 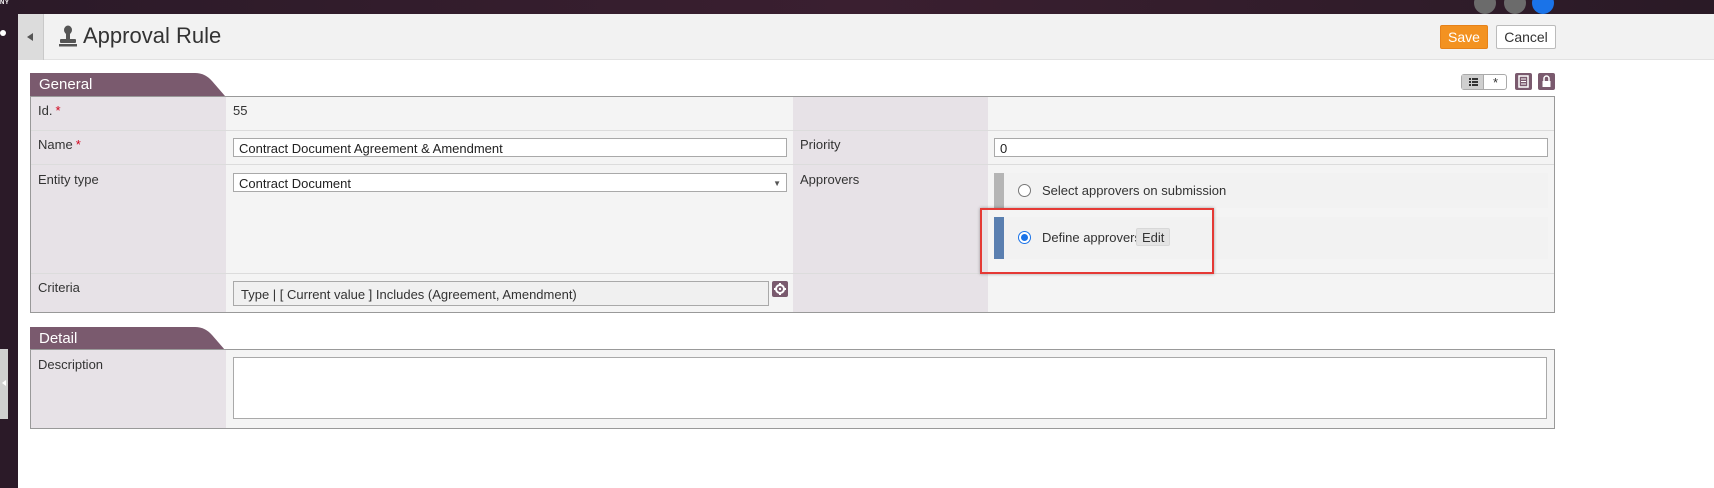 What do you see at coordinates (68, 36) in the screenshot?
I see `stamp-icon` at bounding box center [68, 36].